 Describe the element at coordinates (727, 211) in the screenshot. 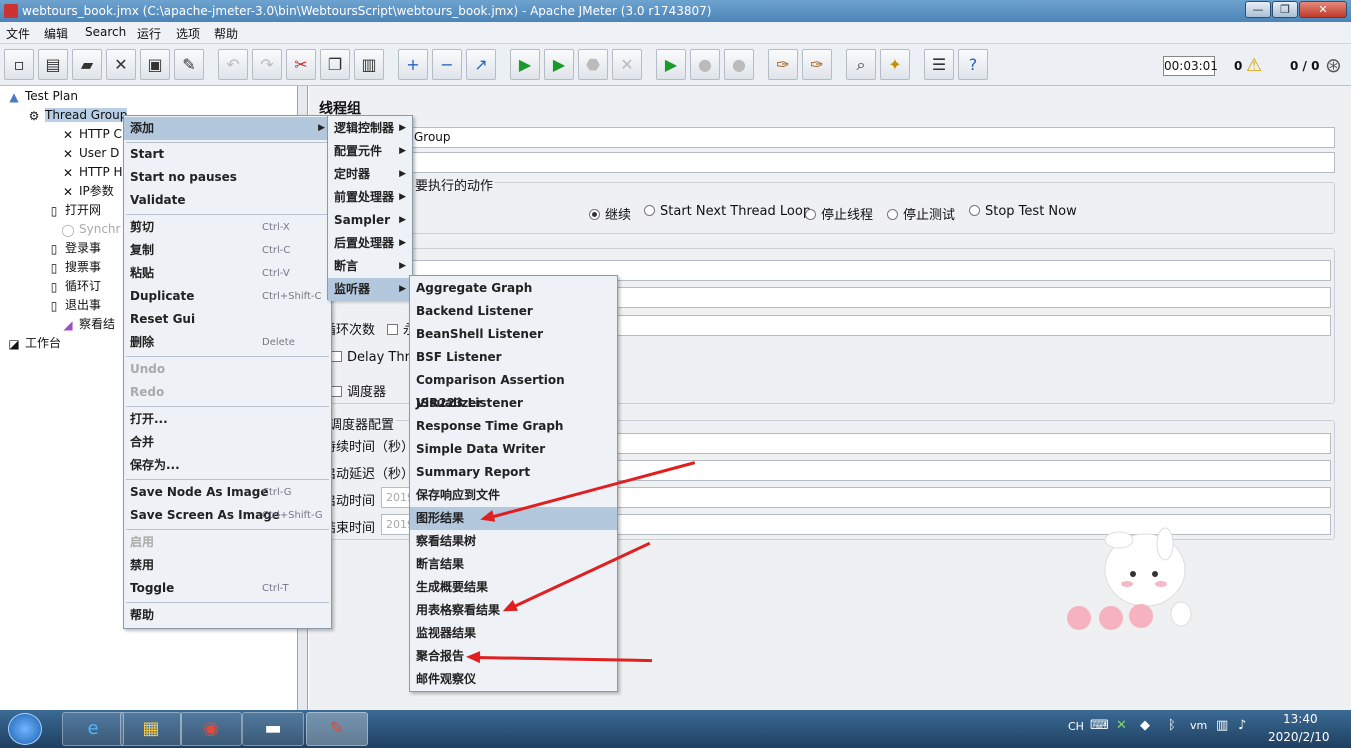

I see `radio-start-next-loop: Start Next Thread Loop` at that location.